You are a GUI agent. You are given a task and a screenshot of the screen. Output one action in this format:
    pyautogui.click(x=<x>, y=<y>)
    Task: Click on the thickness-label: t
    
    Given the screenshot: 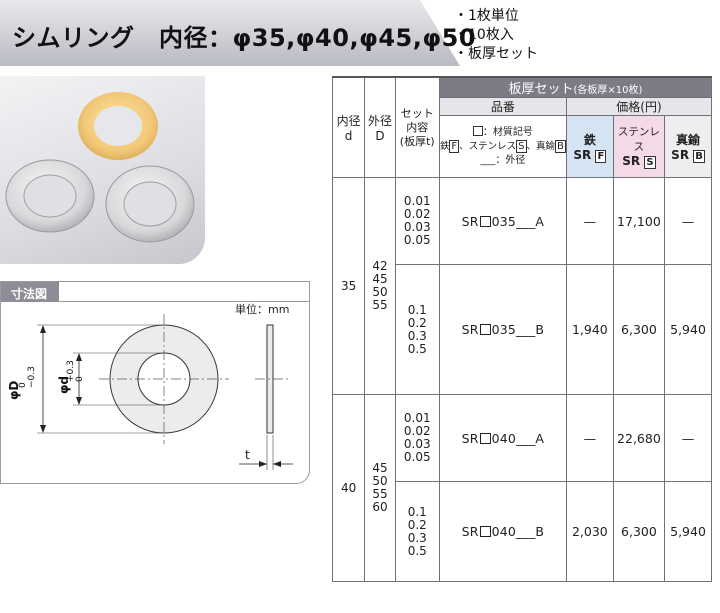 What is the action you would take?
    pyautogui.click(x=247, y=455)
    